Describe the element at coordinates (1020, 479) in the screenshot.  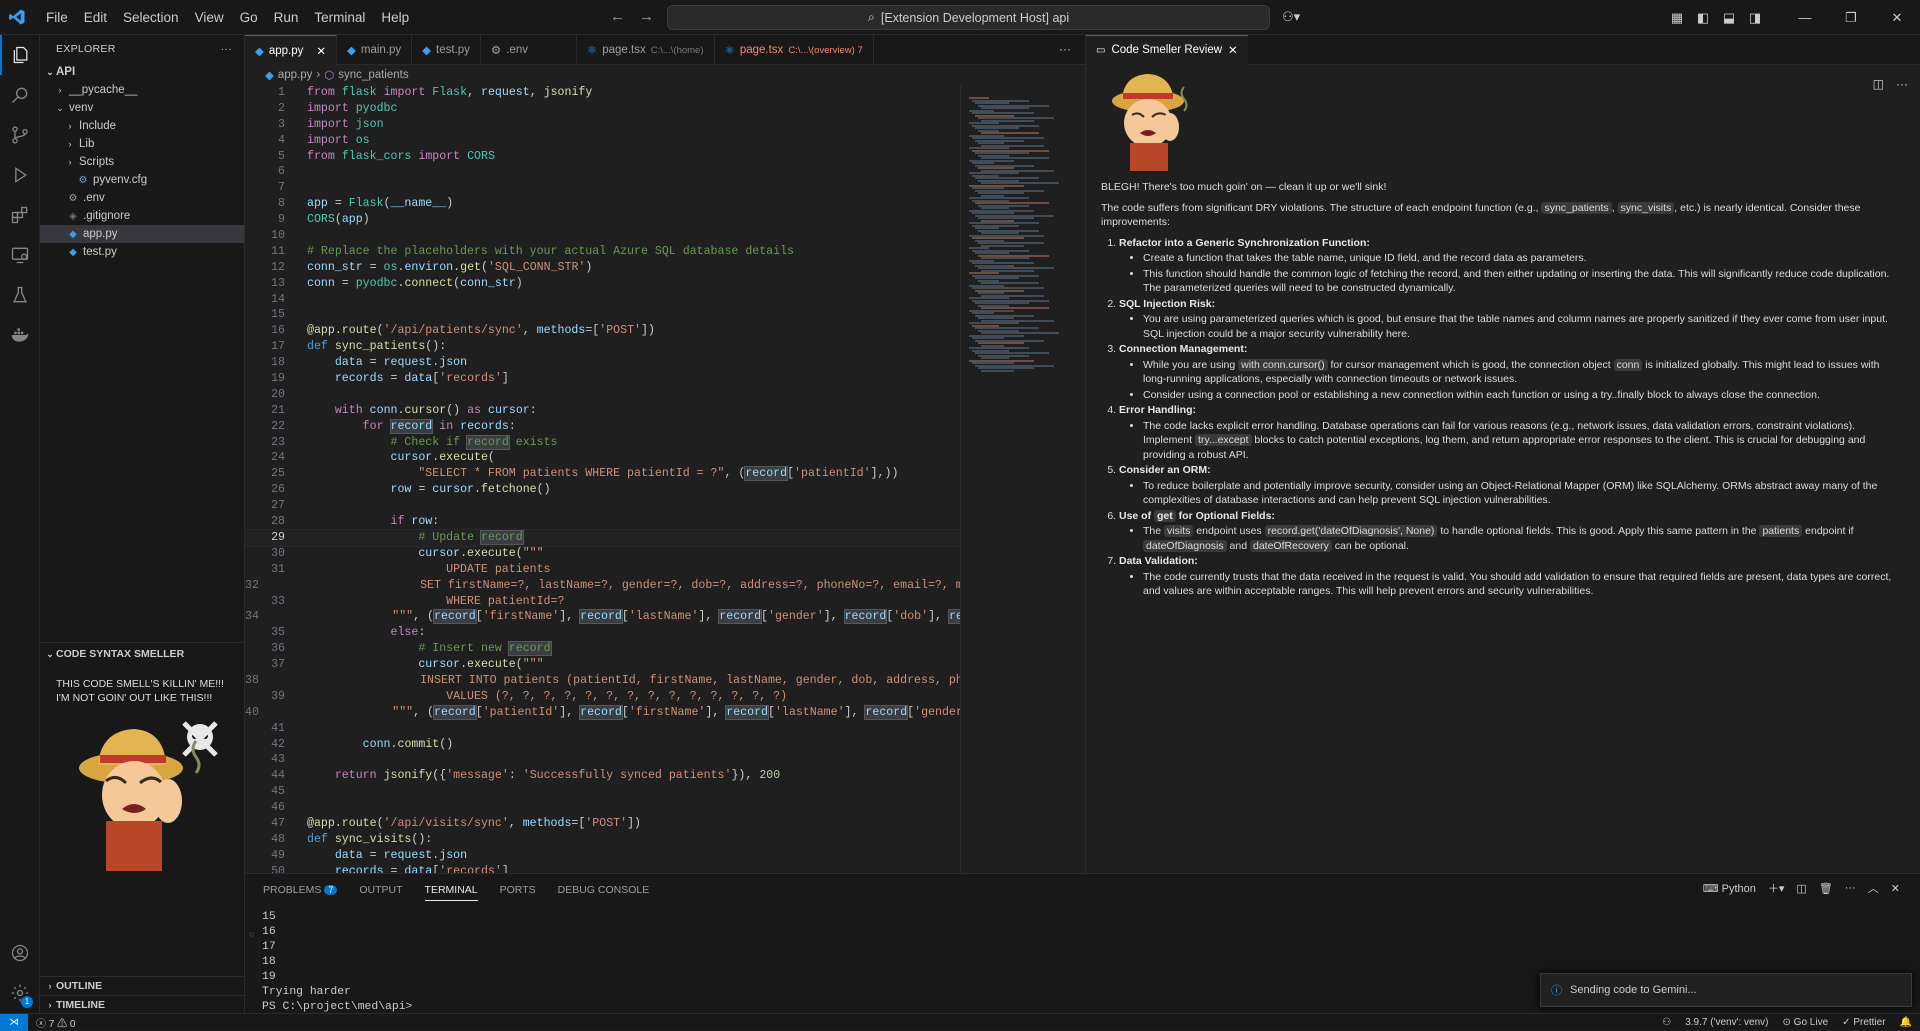
I see `minimap` at that location.